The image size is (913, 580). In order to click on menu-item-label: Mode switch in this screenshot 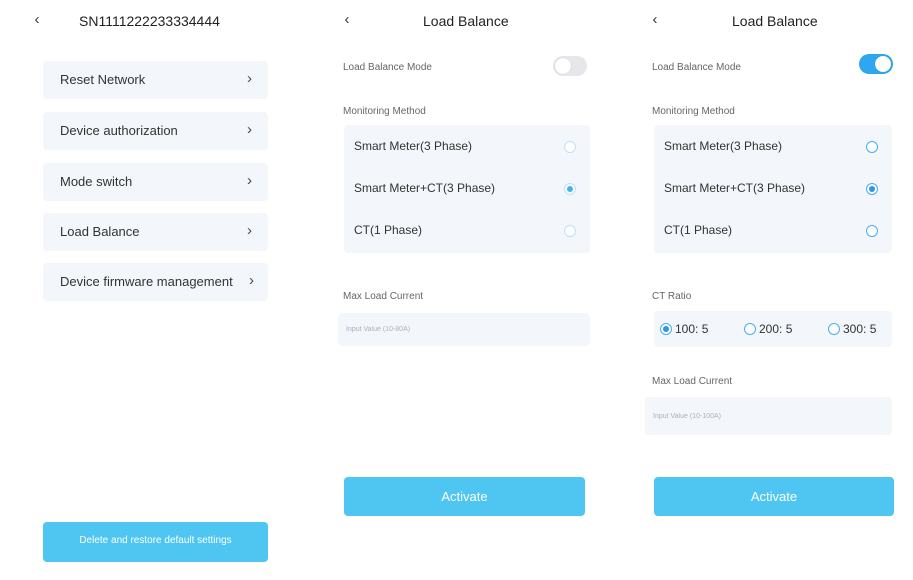, I will do `click(96, 181)`.